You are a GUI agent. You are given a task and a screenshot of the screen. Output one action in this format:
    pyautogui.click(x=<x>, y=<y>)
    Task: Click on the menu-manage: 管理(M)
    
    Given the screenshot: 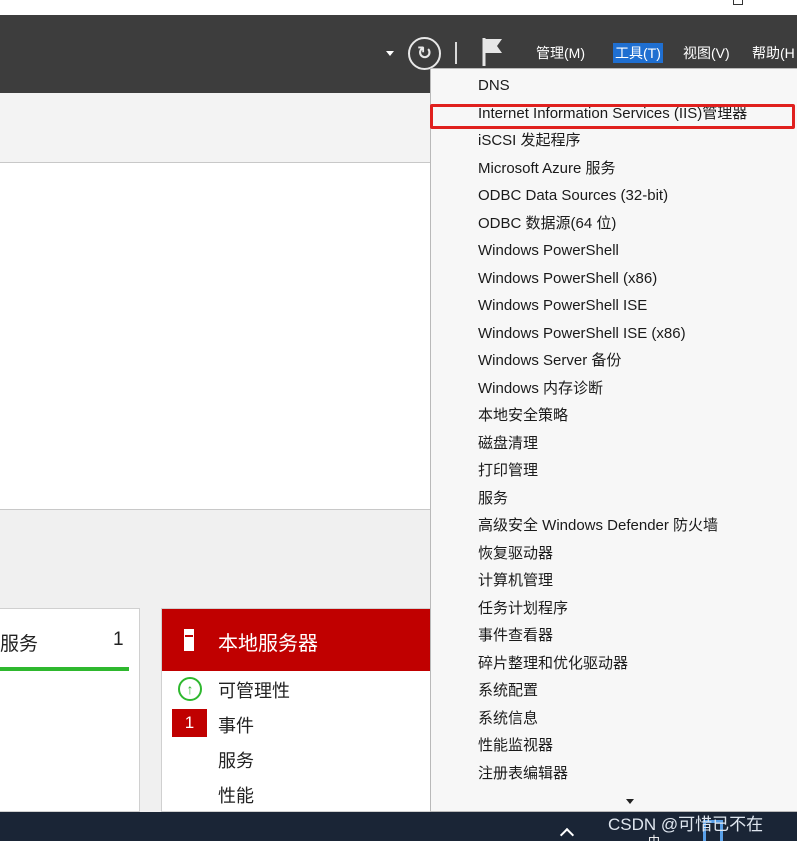 What is the action you would take?
    pyautogui.click(x=560, y=53)
    